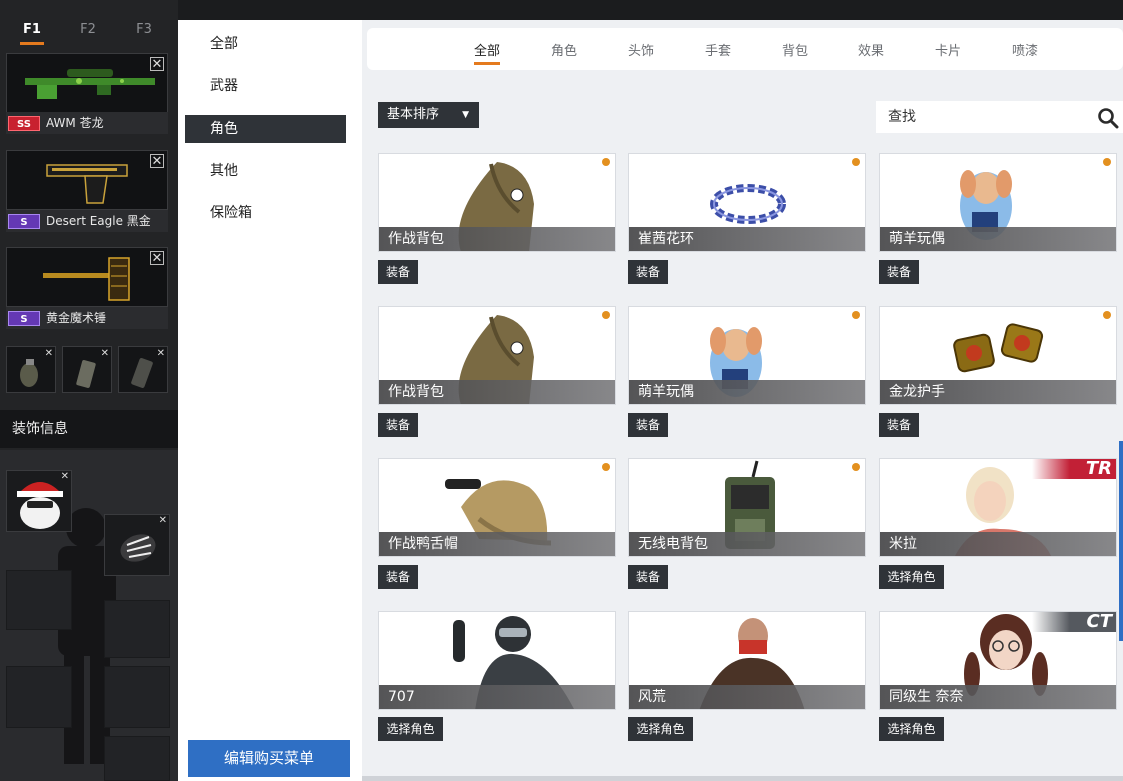  What do you see at coordinates (1025, 49) in the screenshot?
I see `type-tab-spray: 喷漆` at bounding box center [1025, 49].